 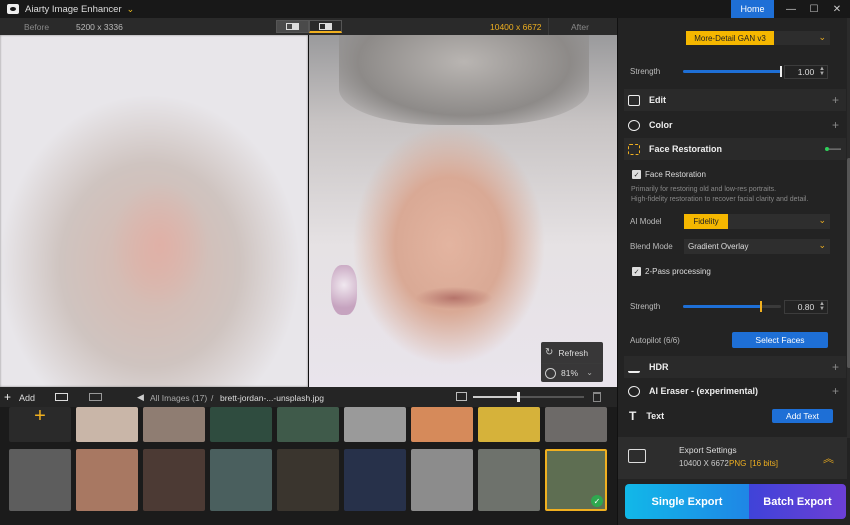 I want to click on select-faces-button: Select Faces, so click(x=780, y=340).